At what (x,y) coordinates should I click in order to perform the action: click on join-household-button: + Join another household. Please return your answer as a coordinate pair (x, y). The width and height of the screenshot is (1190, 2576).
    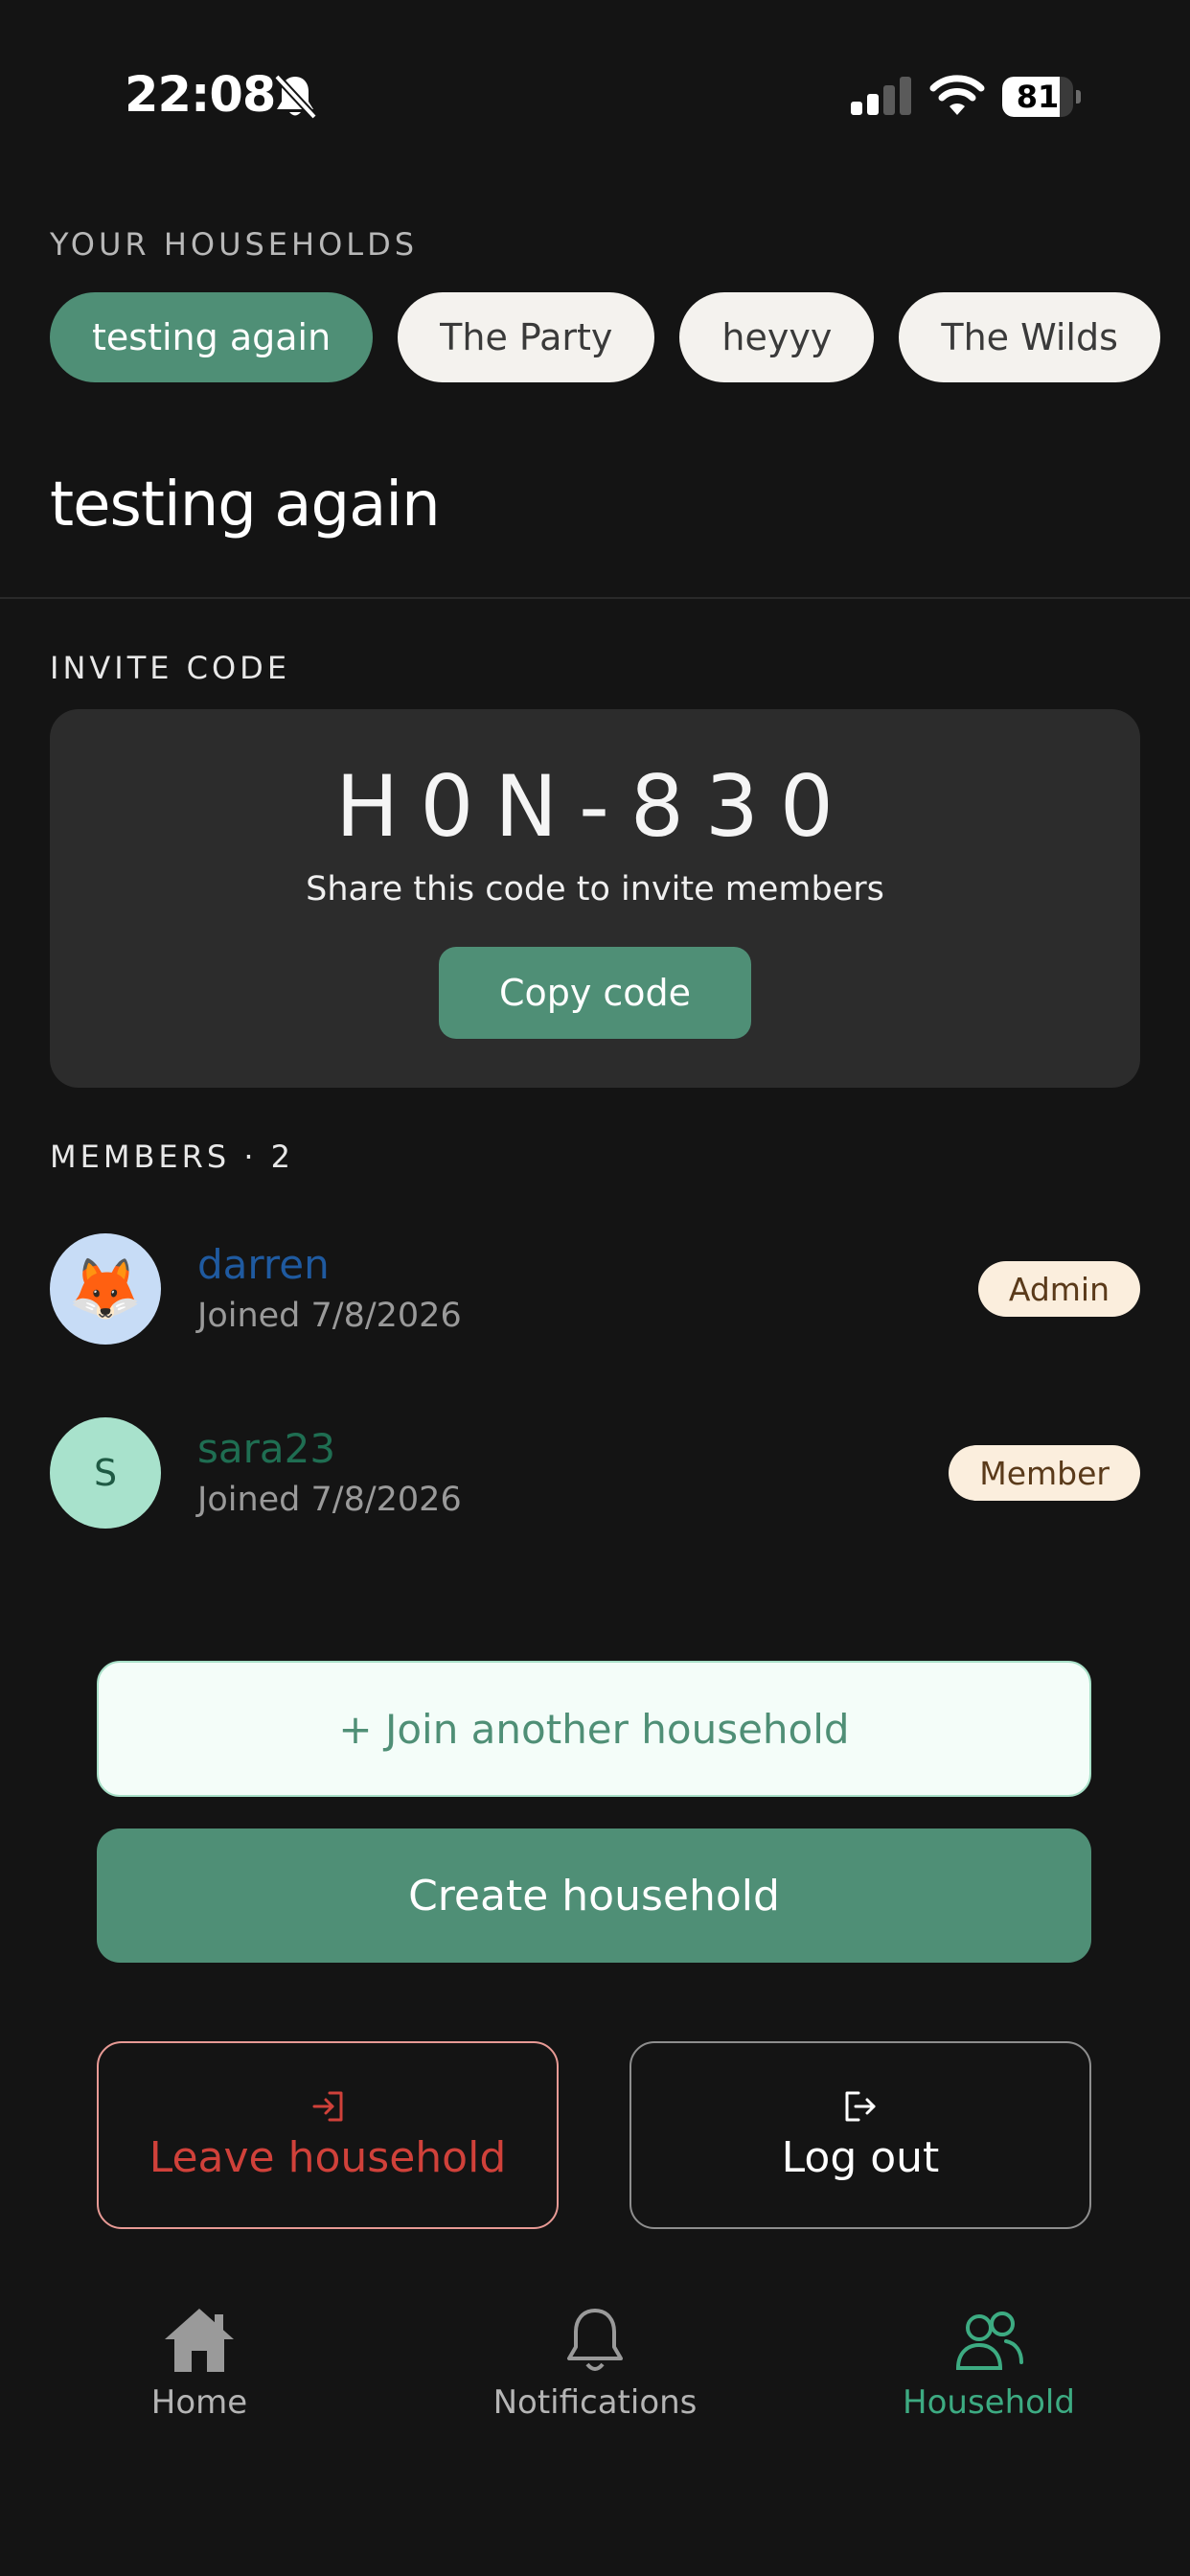
    Looking at the image, I should click on (594, 1729).